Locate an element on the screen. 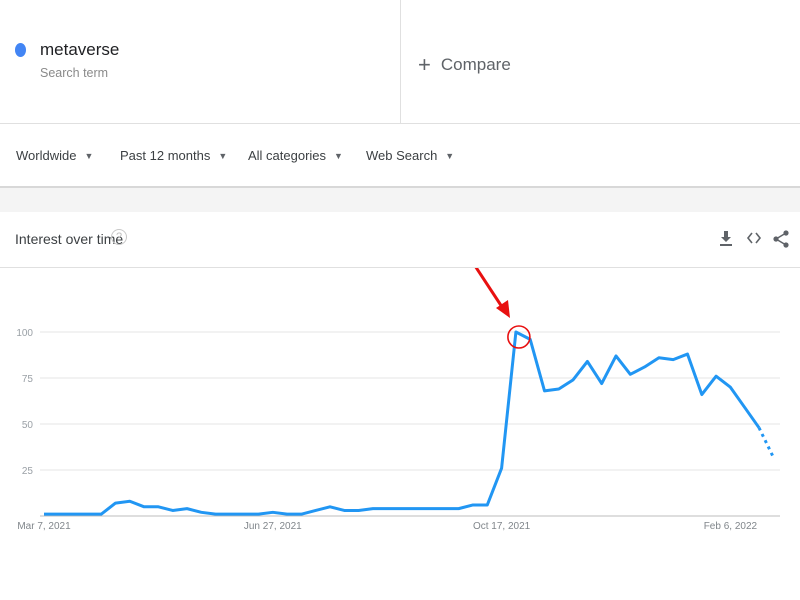 The image size is (800, 600). y-tick-label: 75 is located at coordinates (28, 379).